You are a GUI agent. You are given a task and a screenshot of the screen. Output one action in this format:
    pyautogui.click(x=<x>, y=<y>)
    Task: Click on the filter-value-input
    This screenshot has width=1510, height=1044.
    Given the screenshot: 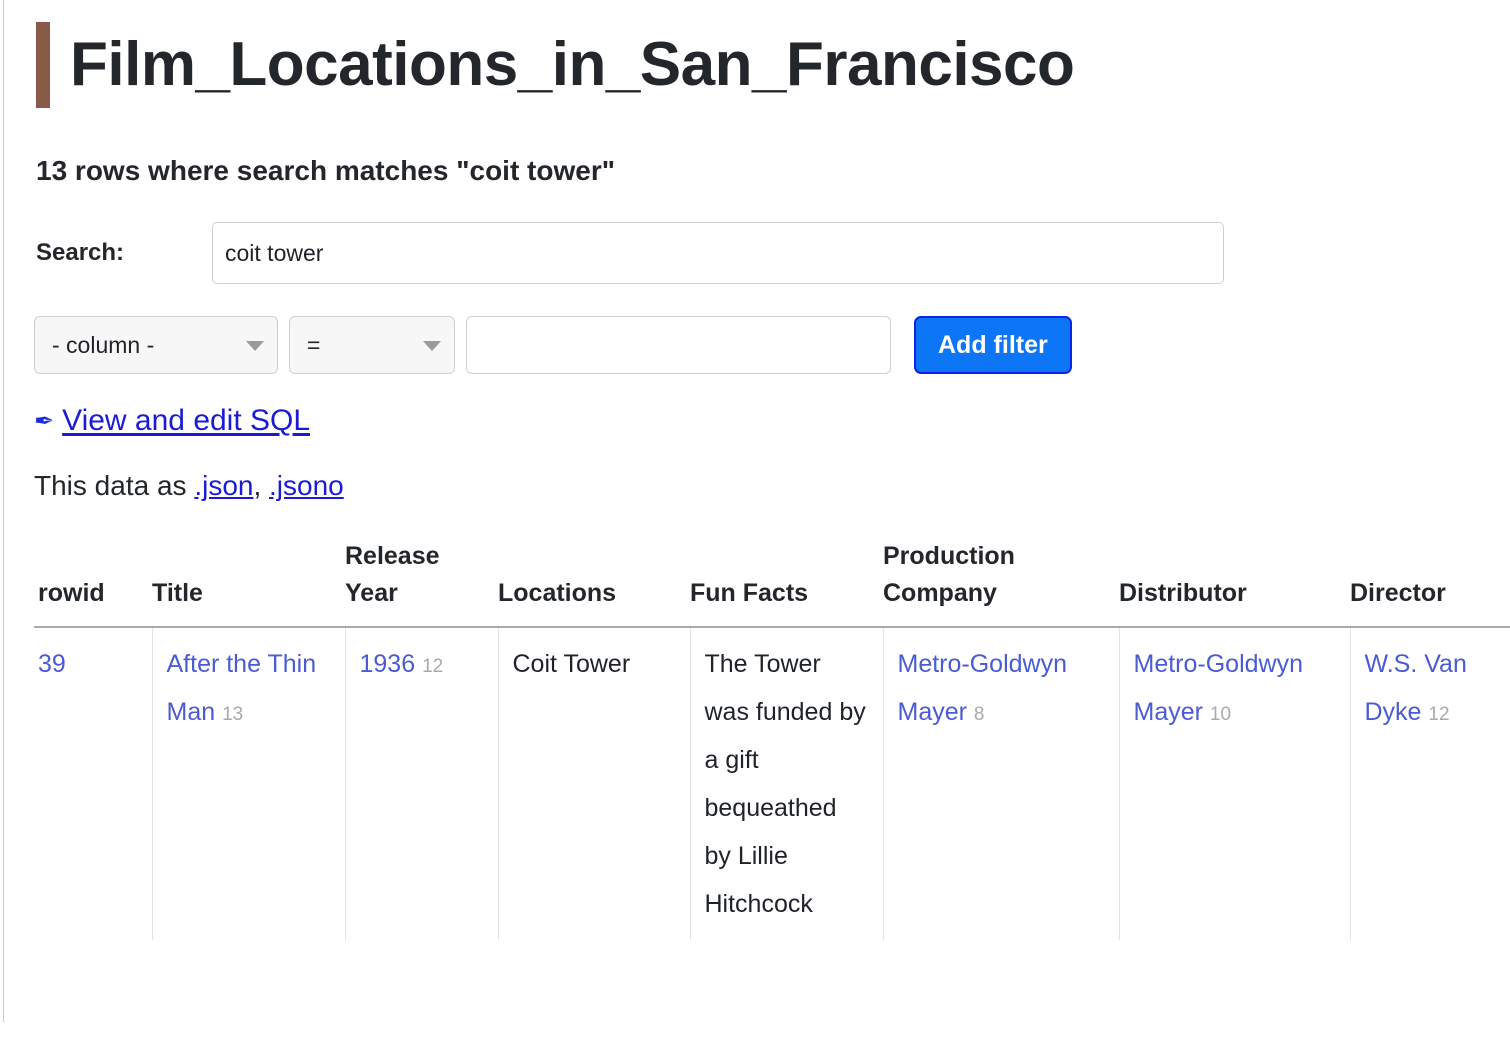 What is the action you would take?
    pyautogui.click(x=678, y=345)
    